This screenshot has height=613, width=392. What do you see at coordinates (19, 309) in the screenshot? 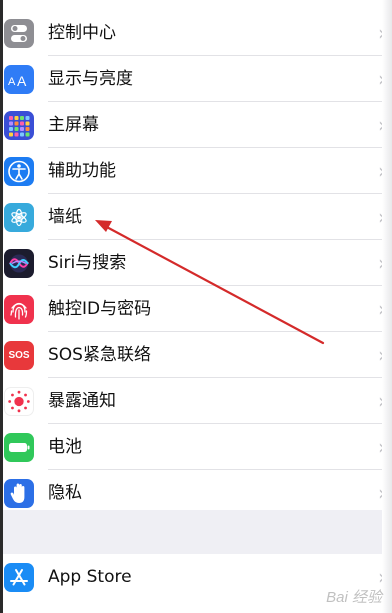
I see `touch-id-icon` at bounding box center [19, 309].